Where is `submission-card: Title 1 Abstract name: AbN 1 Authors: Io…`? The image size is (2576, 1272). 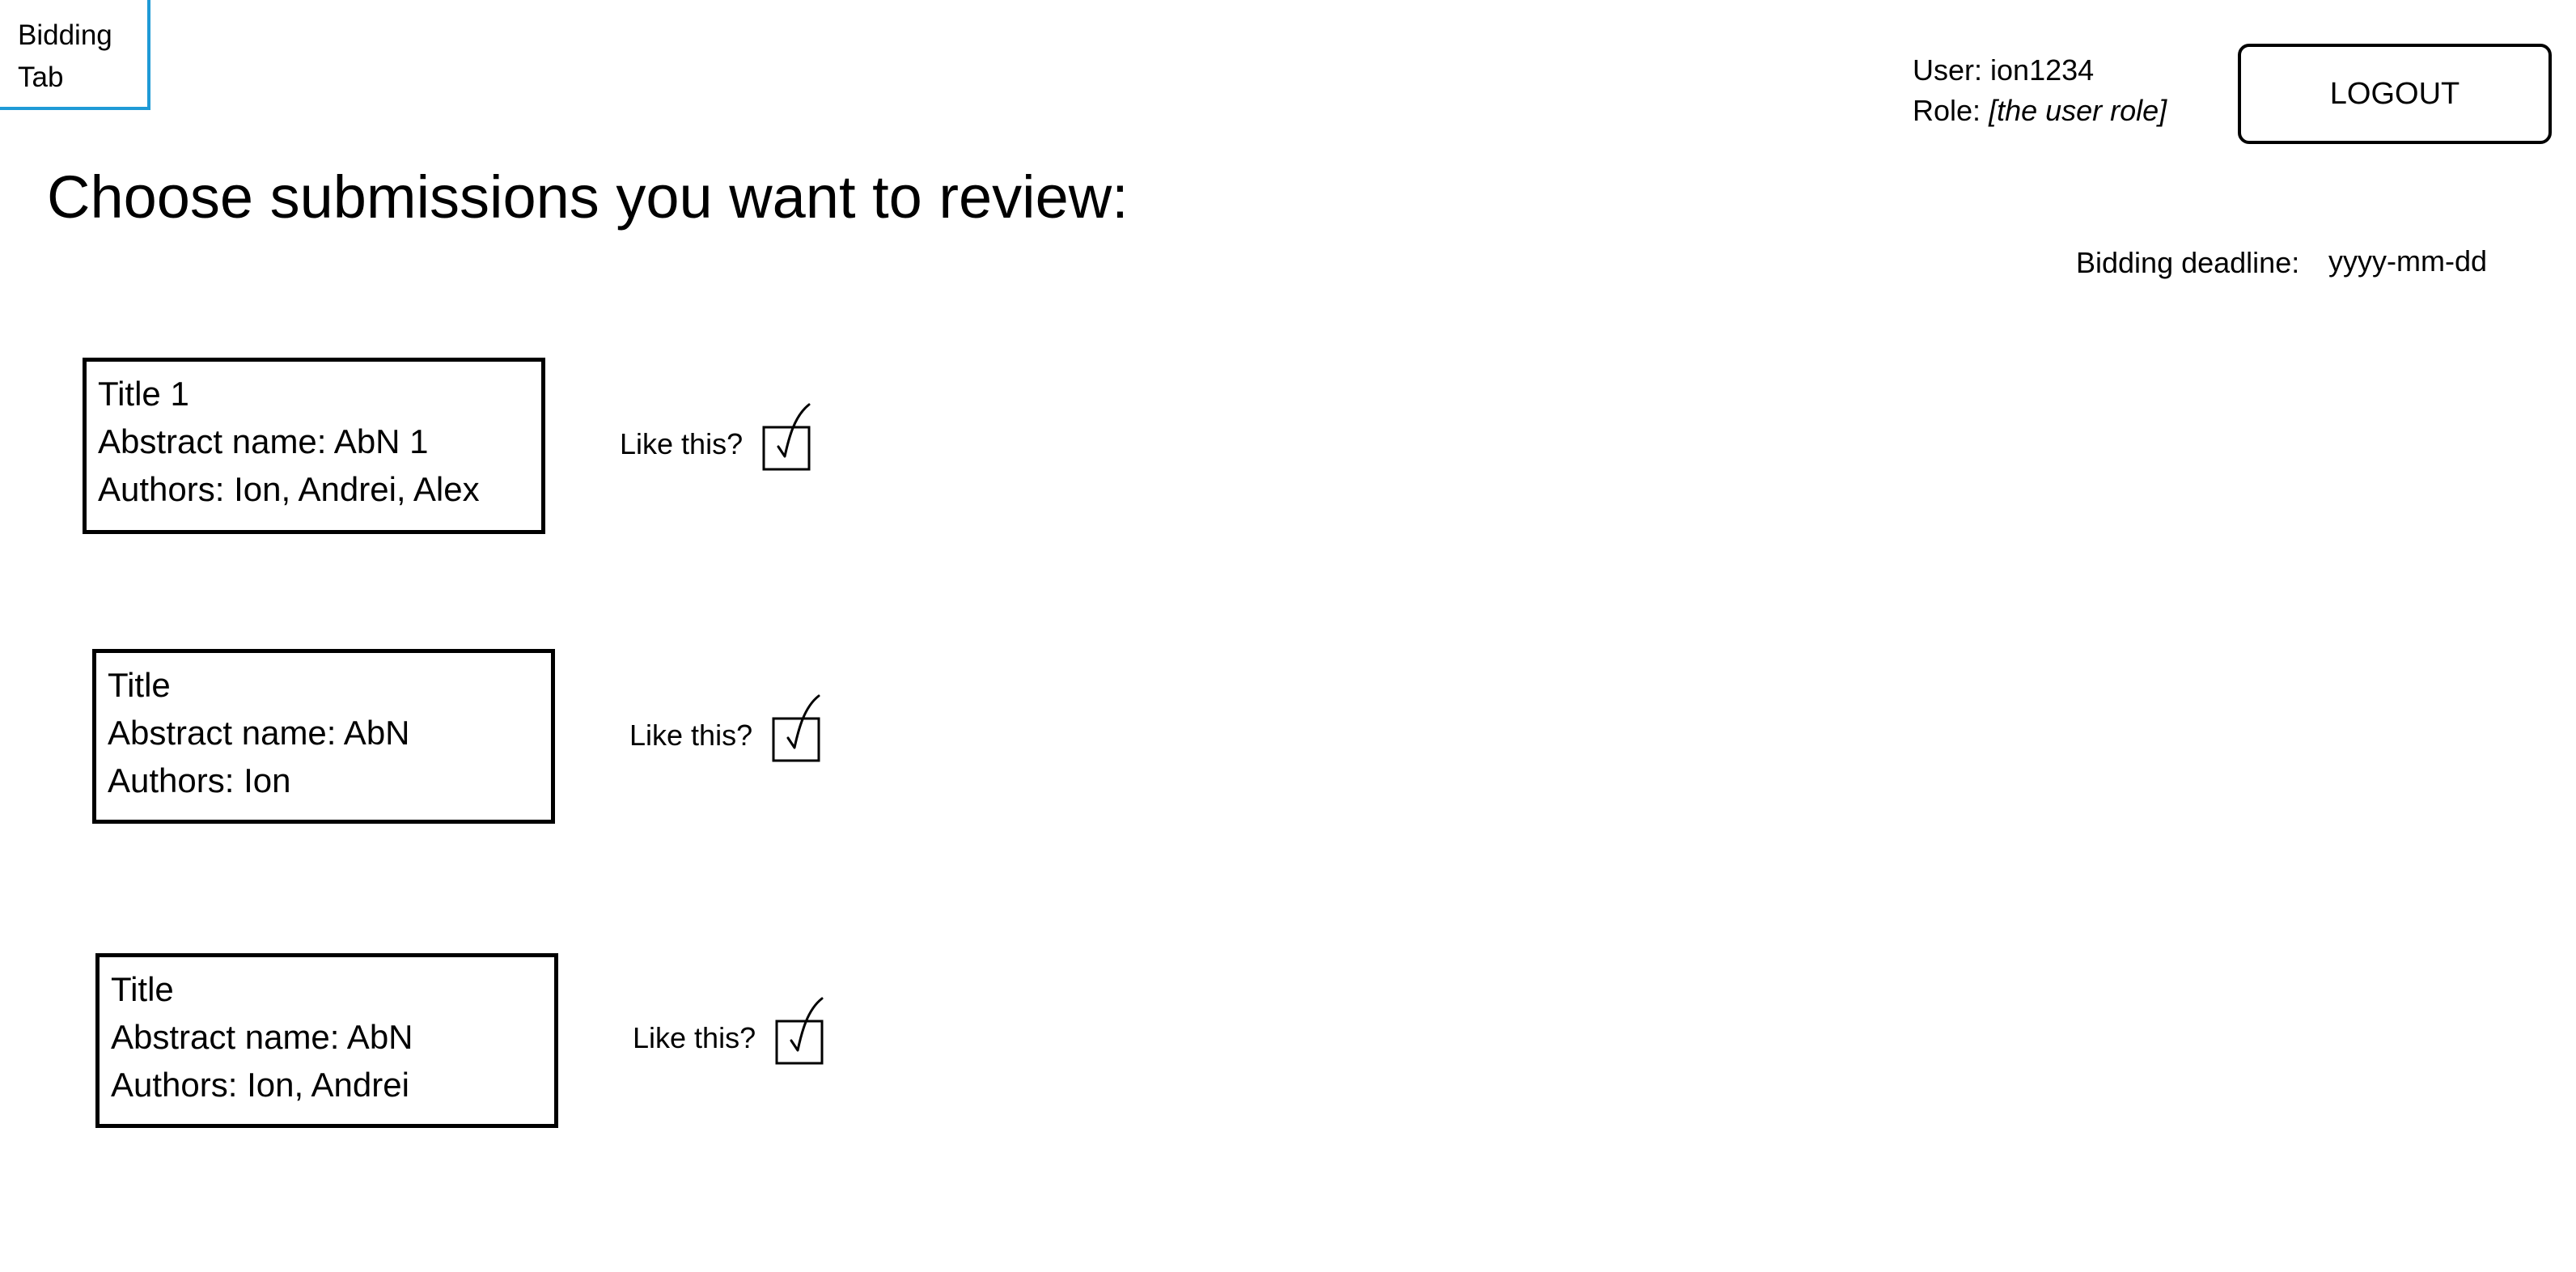
submission-card: Title 1 Abstract name: AbN 1 Authors: Io… is located at coordinates (314, 446).